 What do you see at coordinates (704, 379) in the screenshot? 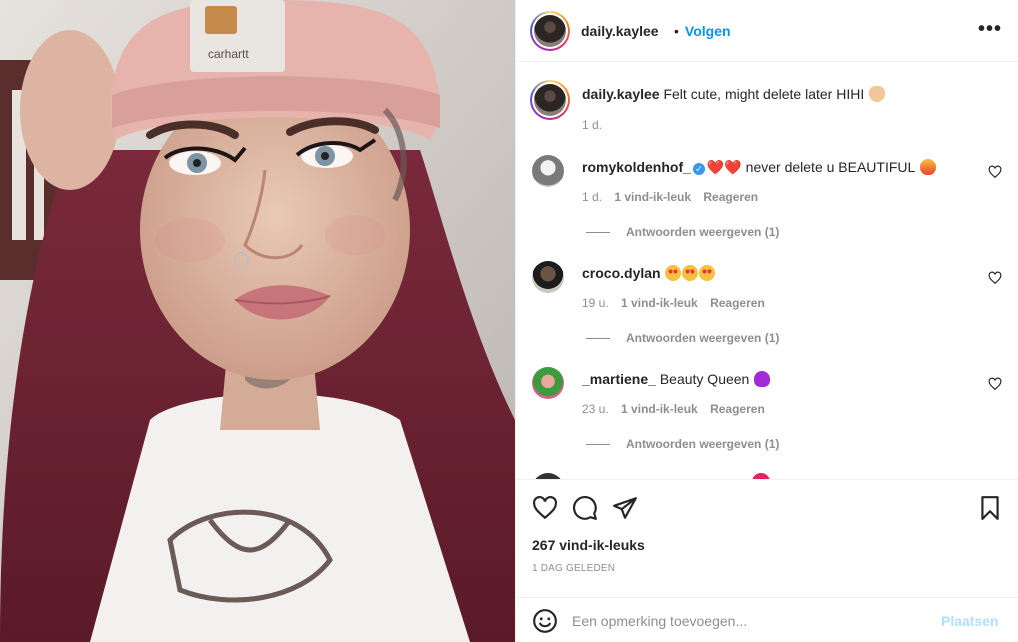
I see `comment-text: Beauty Queen` at bounding box center [704, 379].